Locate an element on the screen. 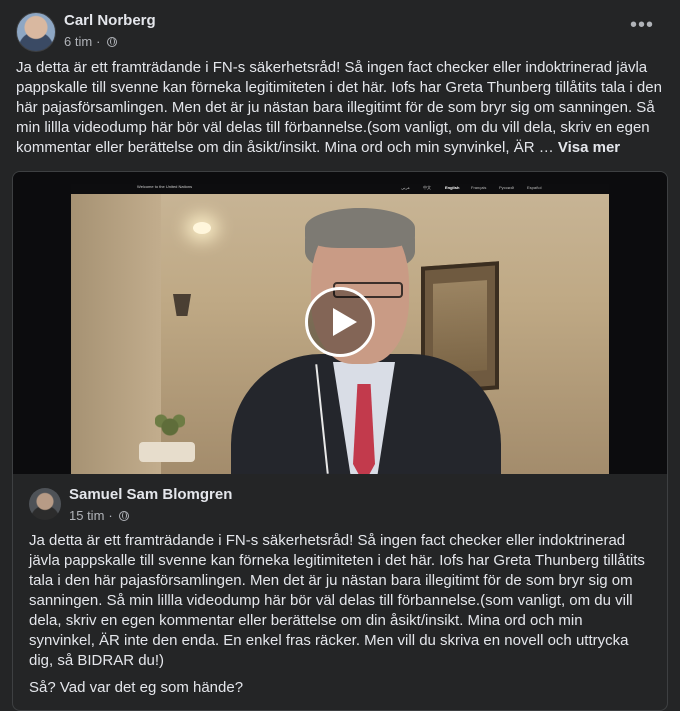  lang-label: Español is located at coordinates (534, 187).